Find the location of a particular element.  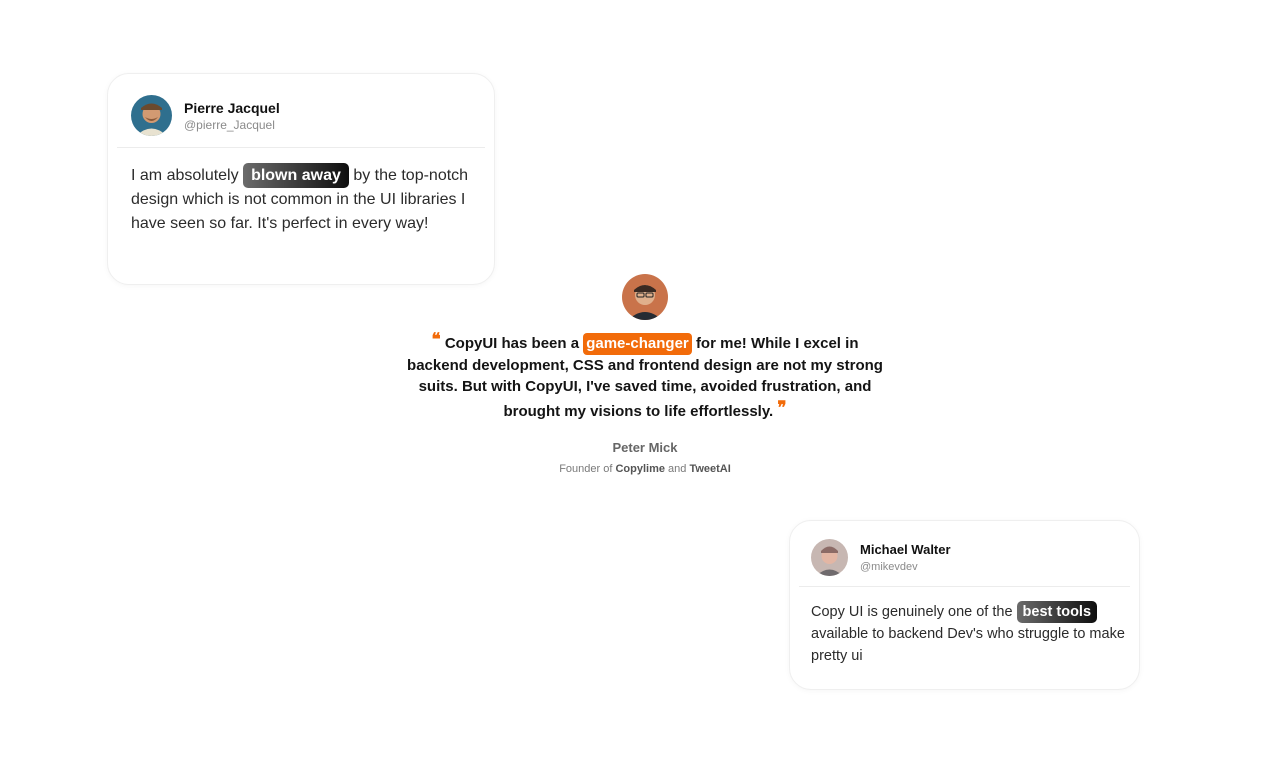

highlight-badge: best tools is located at coordinates (1057, 612).